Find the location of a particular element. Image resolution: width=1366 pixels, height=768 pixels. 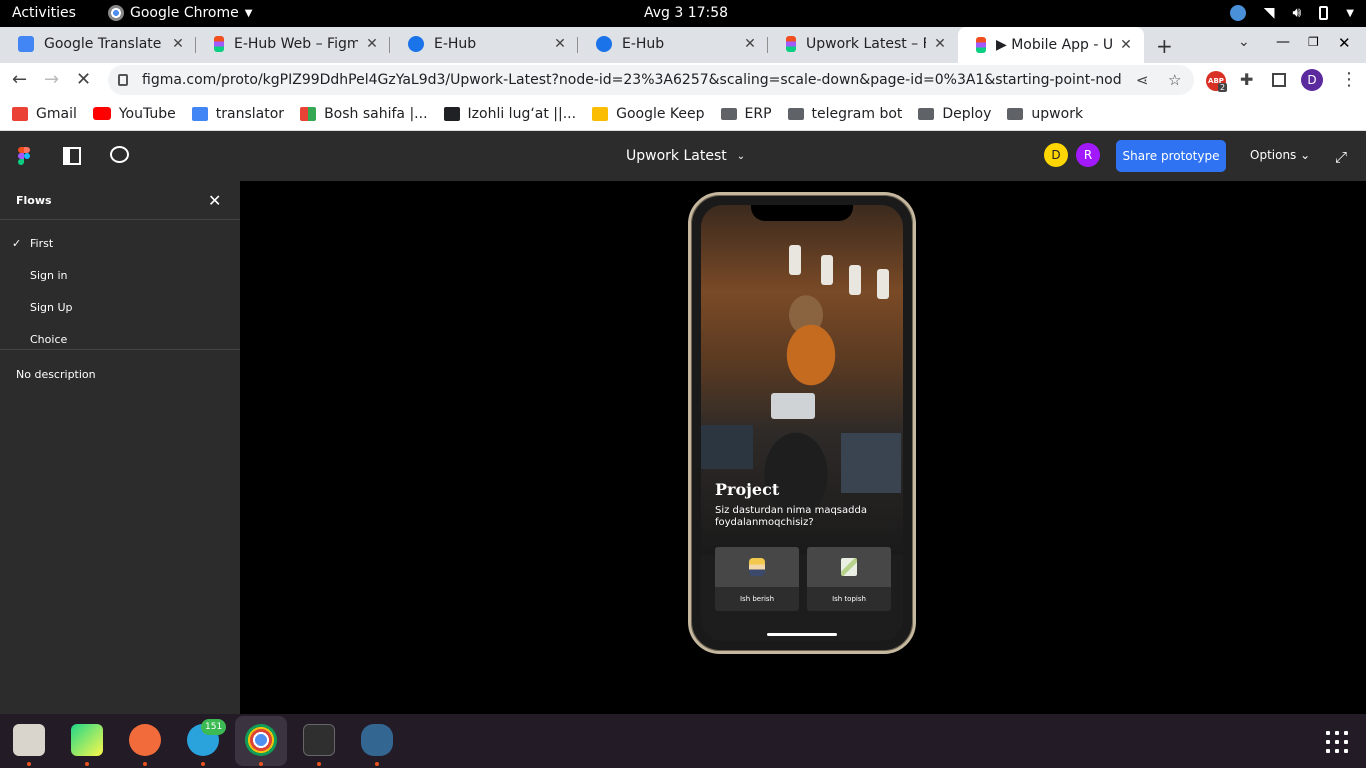

fullscreen-expand-icon: ⤢ is located at coordinates (1341, 157).